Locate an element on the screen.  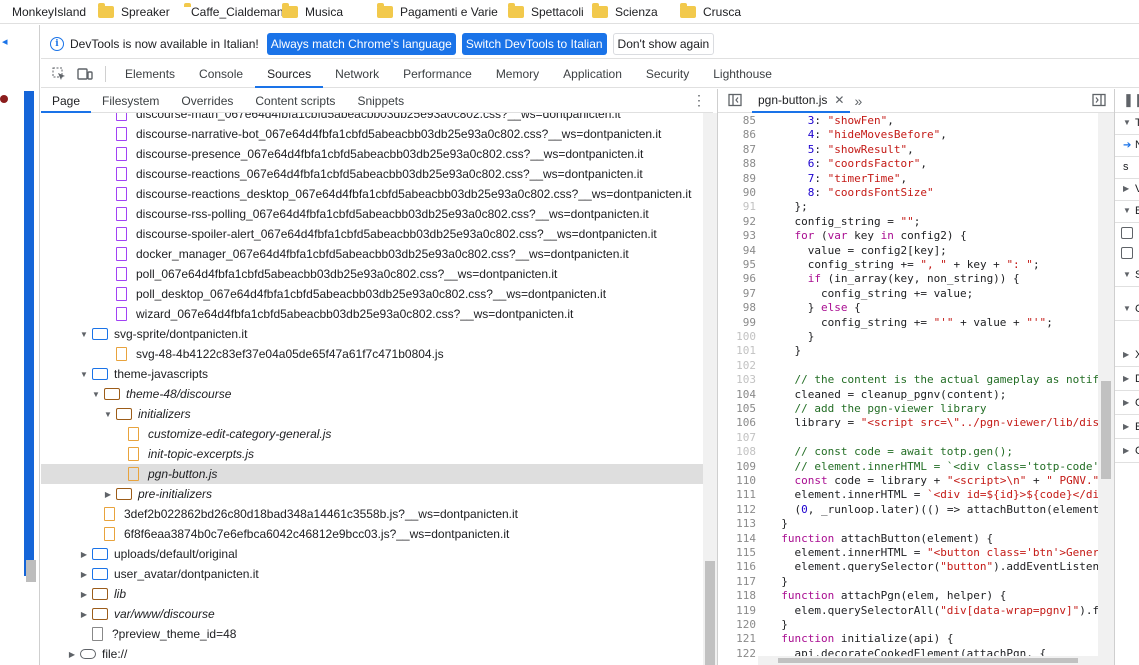
tree-folder: ▼ svg-sprite/dontpanicten.it is located at coordinates (372, 334).